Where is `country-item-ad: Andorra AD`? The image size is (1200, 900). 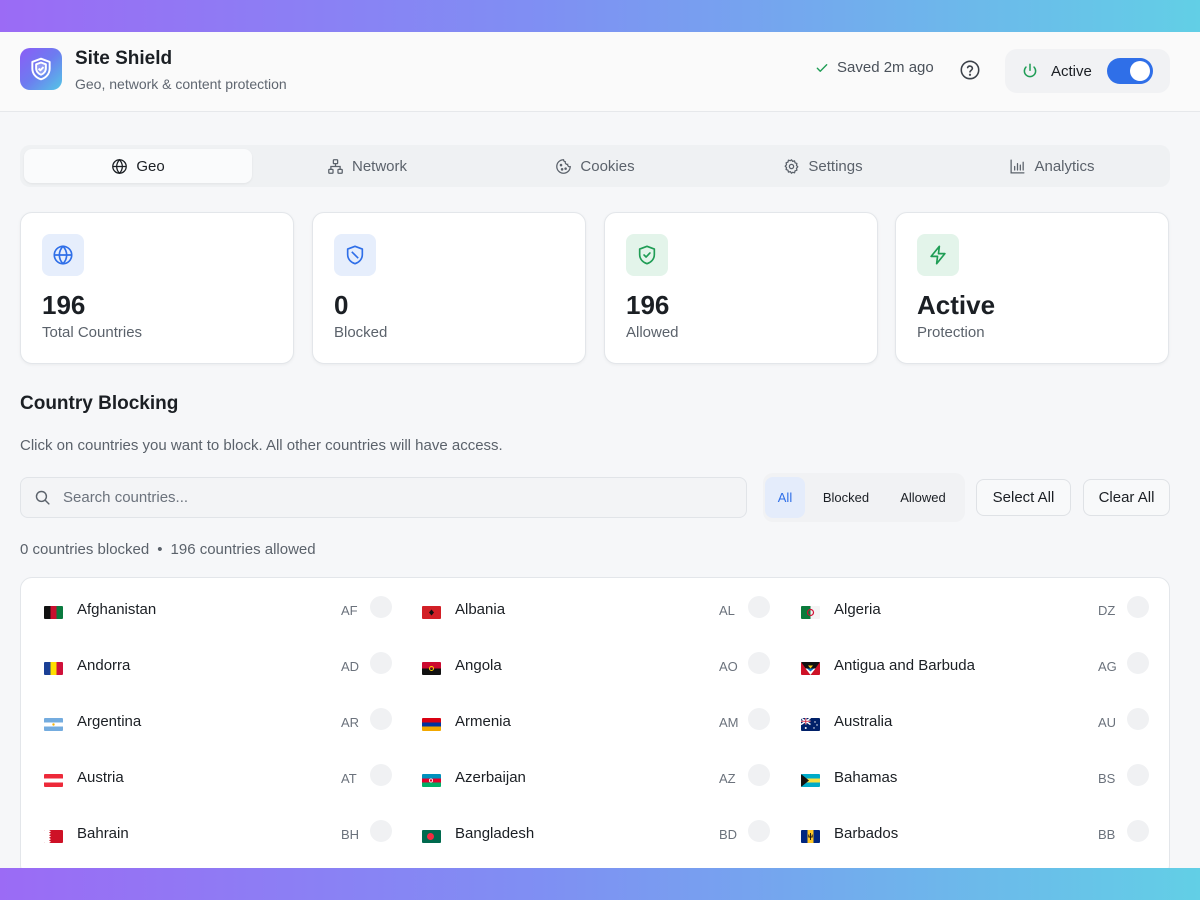
country-item-ad: Andorra AD is located at coordinates (210, 668).